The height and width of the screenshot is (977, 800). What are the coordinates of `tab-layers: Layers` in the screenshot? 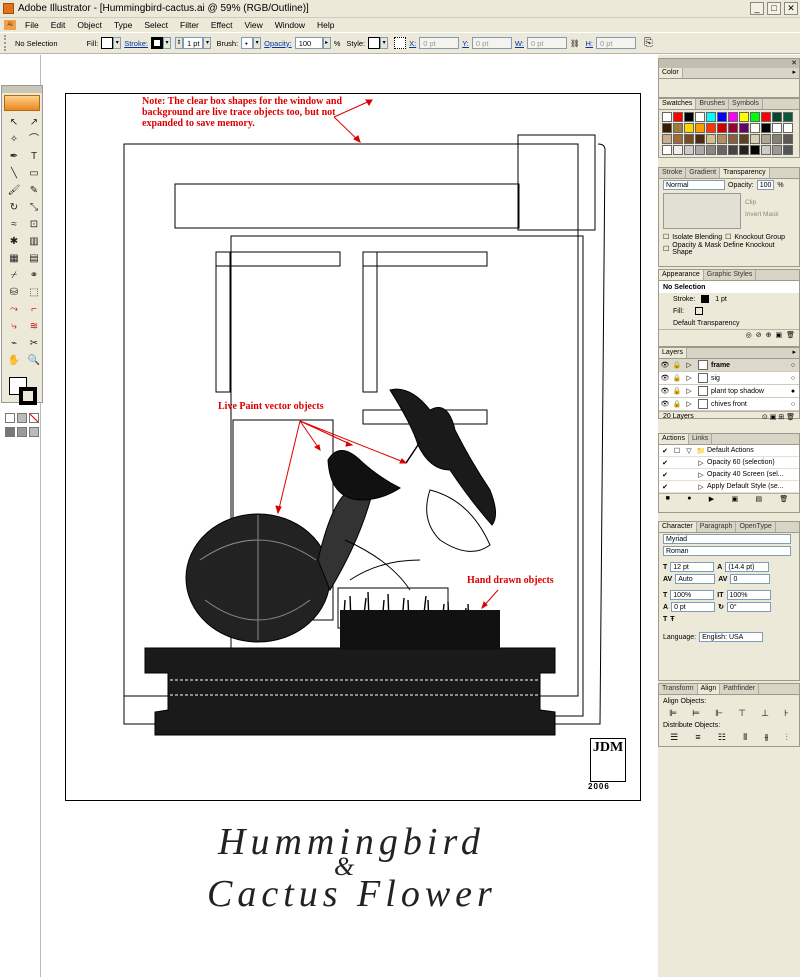 It's located at (673, 353).